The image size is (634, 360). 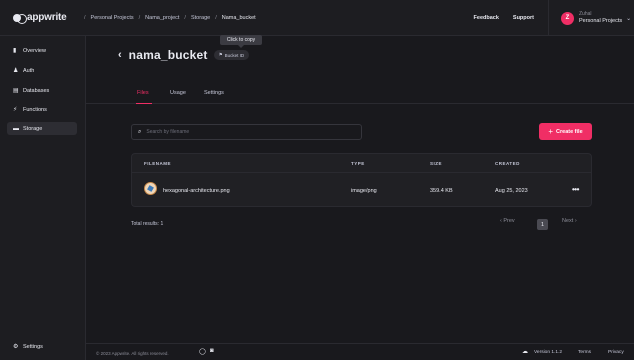 What do you see at coordinates (16, 71) in the screenshot?
I see `users-icon: ♟` at bounding box center [16, 71].